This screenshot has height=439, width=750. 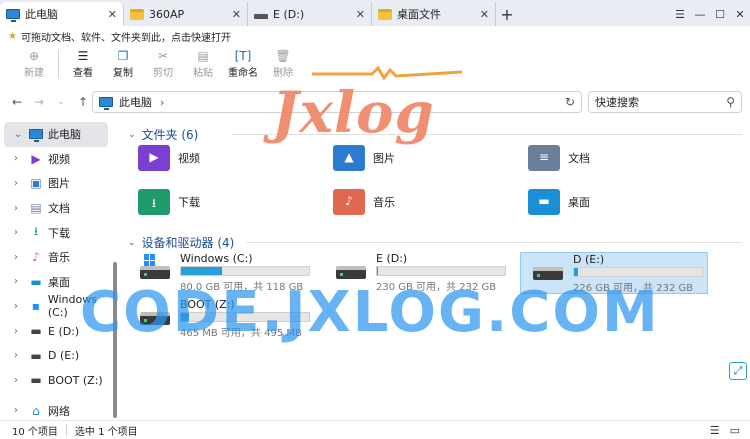 I want to click on tab-label: 360AP, so click(x=167, y=14).